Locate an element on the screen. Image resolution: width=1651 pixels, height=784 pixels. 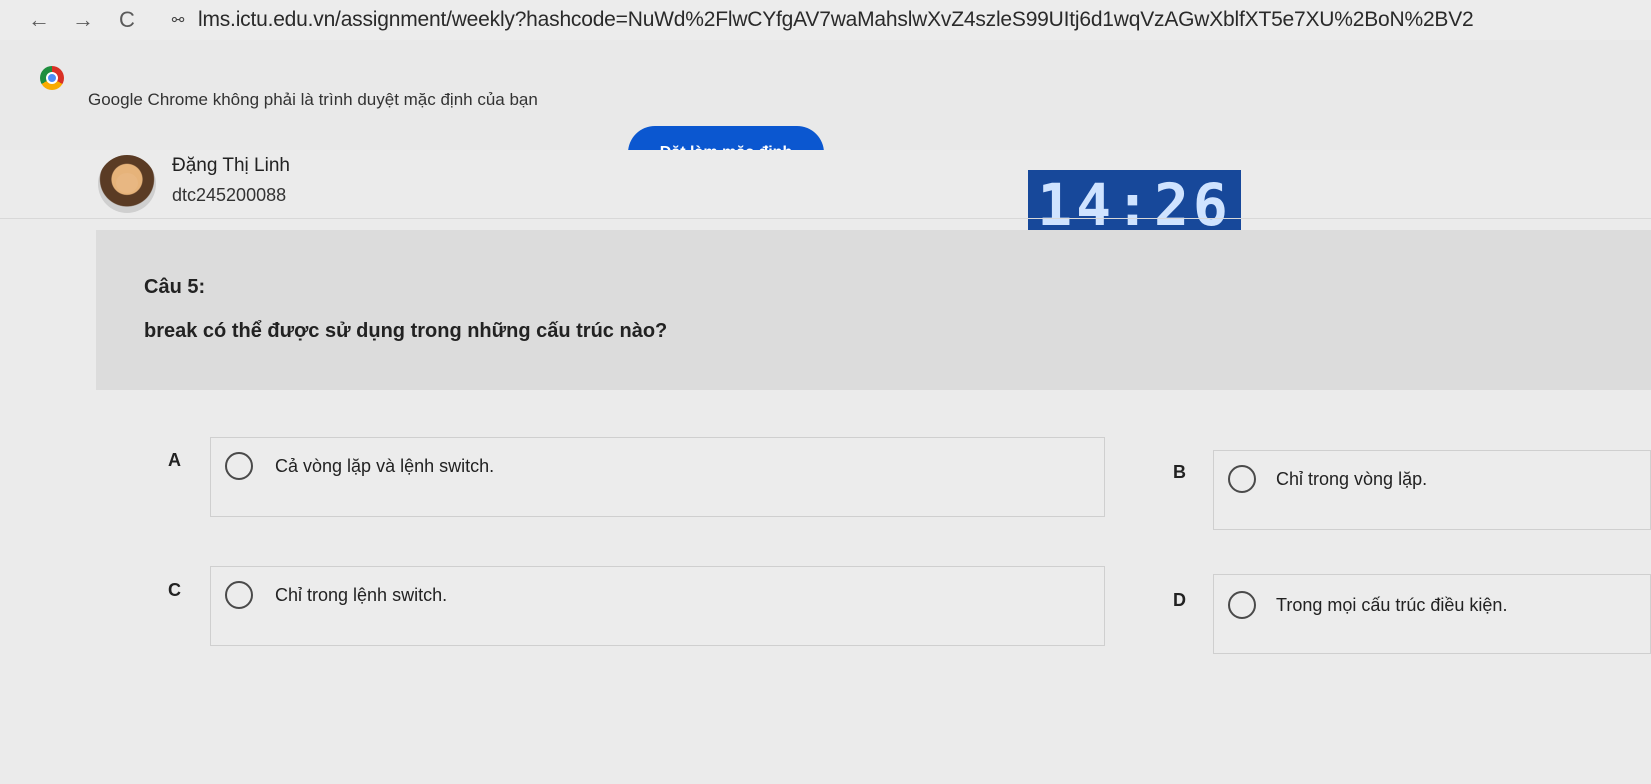
answer-option-d: Trong mọi cấu trúc điều kiện. is located at coordinates (1432, 614).